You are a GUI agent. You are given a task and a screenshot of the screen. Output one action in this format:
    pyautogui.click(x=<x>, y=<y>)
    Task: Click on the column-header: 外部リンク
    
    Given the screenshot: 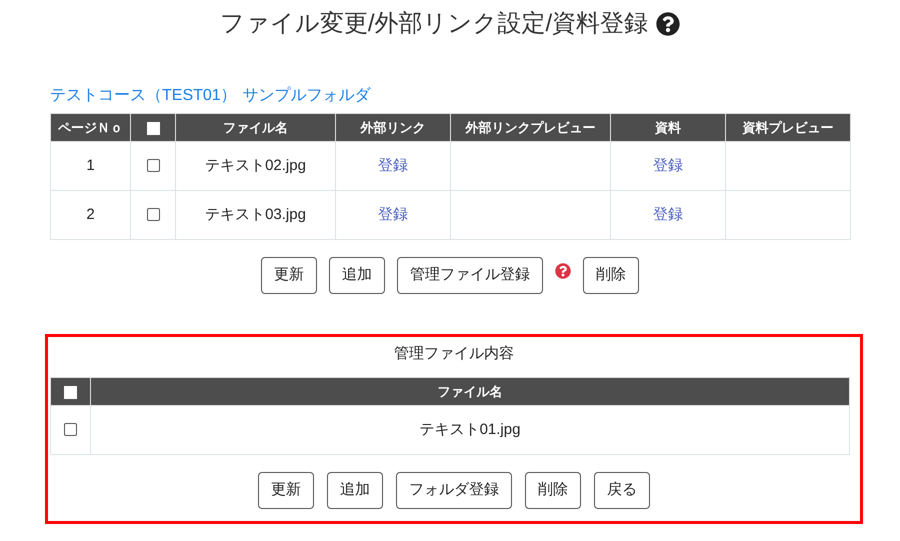 What is the action you would take?
    pyautogui.click(x=393, y=128)
    